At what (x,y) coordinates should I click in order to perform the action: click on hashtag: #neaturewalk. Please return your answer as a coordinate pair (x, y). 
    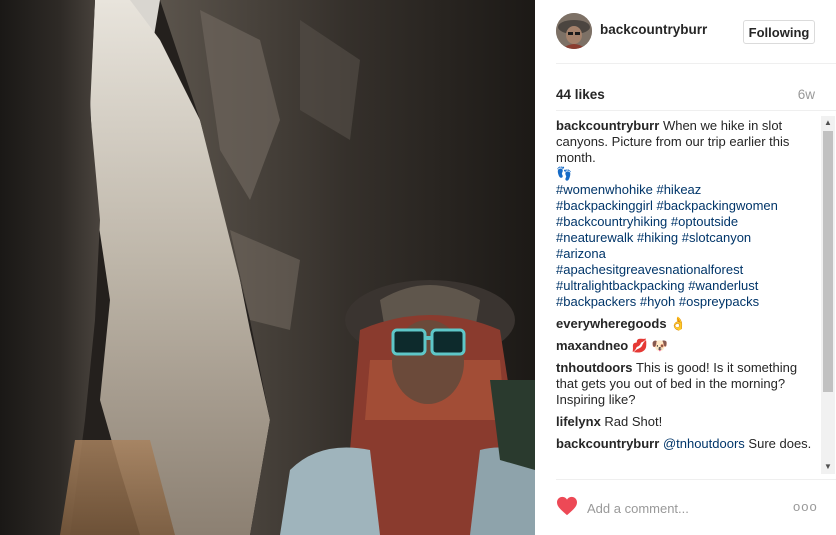
    Looking at the image, I should click on (594, 237).